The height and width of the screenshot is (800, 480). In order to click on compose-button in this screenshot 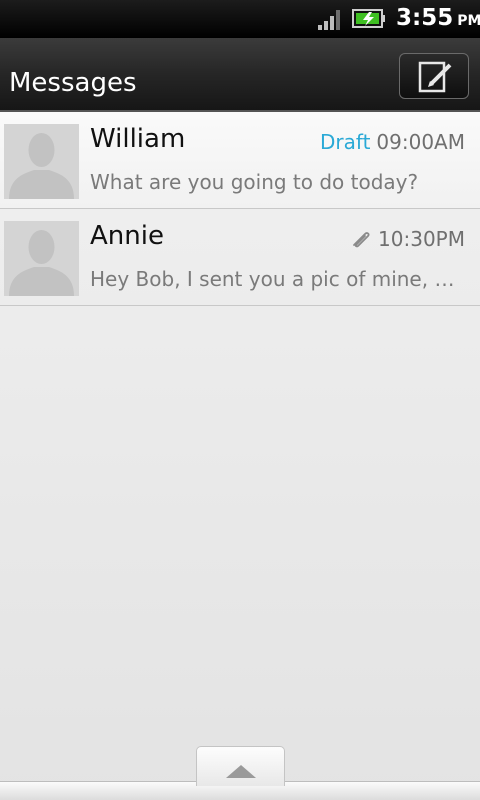, I will do `click(434, 76)`.